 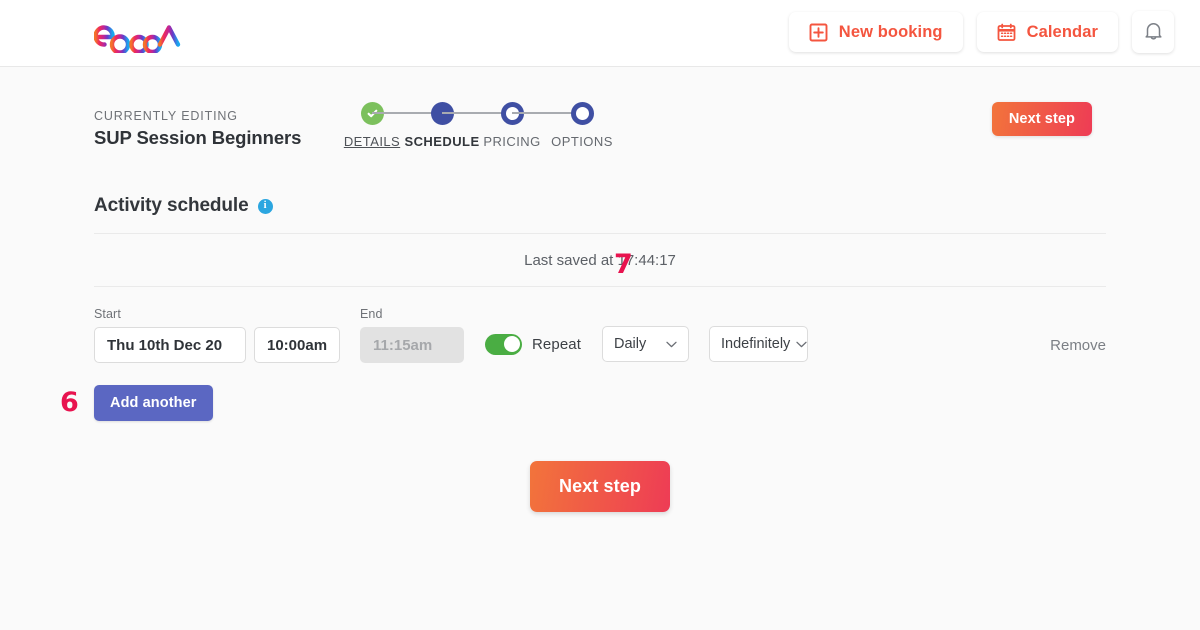 I want to click on last-saved-status: Last saved at 17:44:17, so click(x=600, y=260).